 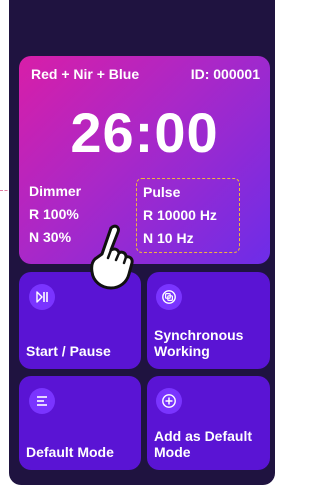 I want to click on dimmer-settings: Dimmer R 100% N 30%, so click(x=55, y=214).